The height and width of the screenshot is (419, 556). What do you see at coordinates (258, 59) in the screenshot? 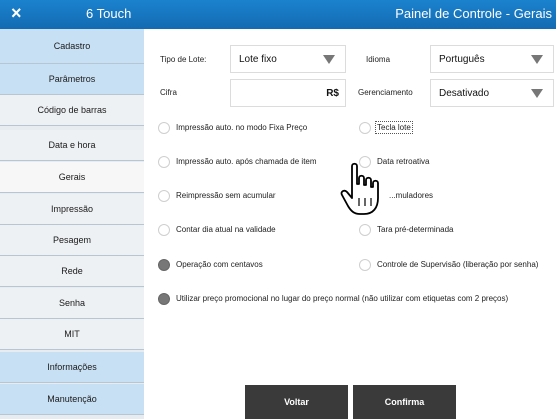
I see `tipo-lote-value: Lote fixo` at bounding box center [258, 59].